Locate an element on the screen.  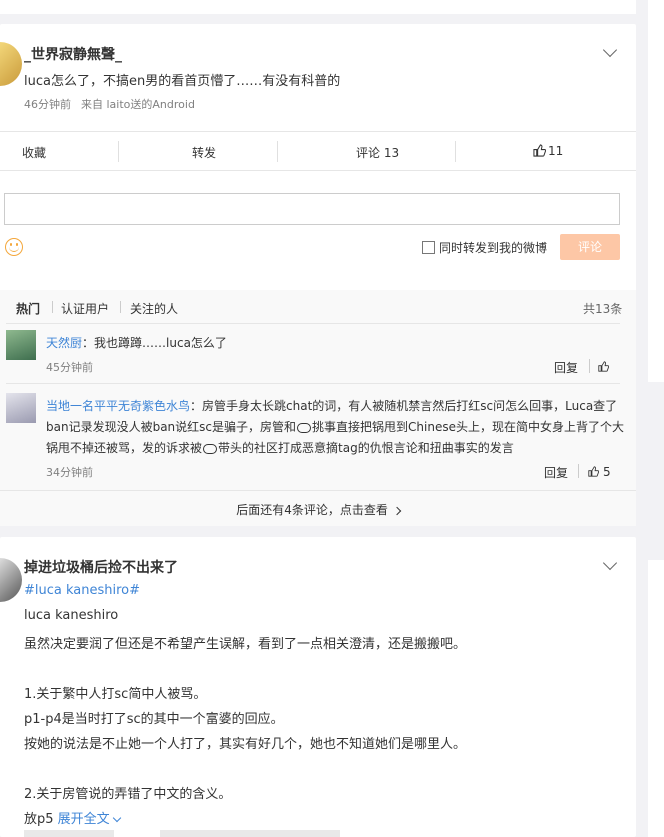
comment2-text-1: 房管手身太长跳chat的词，有人被随机禁言然后打红sc问怎么回事，Luca查了 is located at coordinates (410, 406).